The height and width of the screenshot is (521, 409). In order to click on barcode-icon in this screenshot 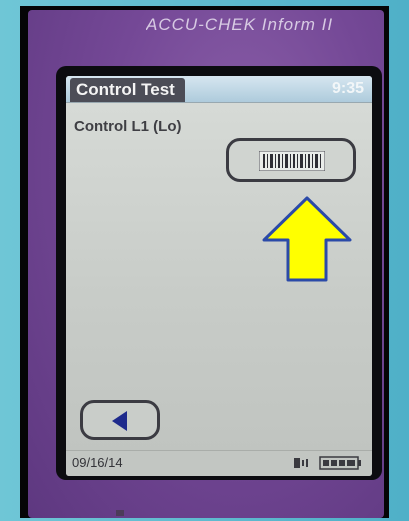, I will do `click(292, 161)`.